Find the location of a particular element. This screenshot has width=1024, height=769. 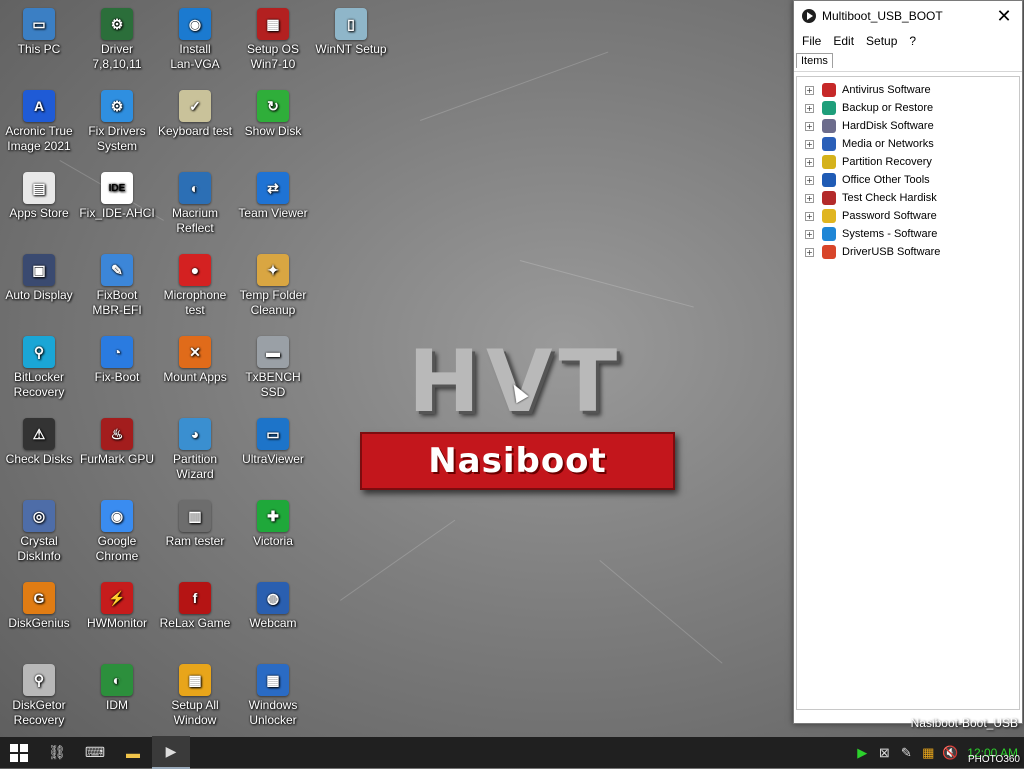

desktop-icon: ⚙ Fix Drivers System is located at coordinates (117, 122).